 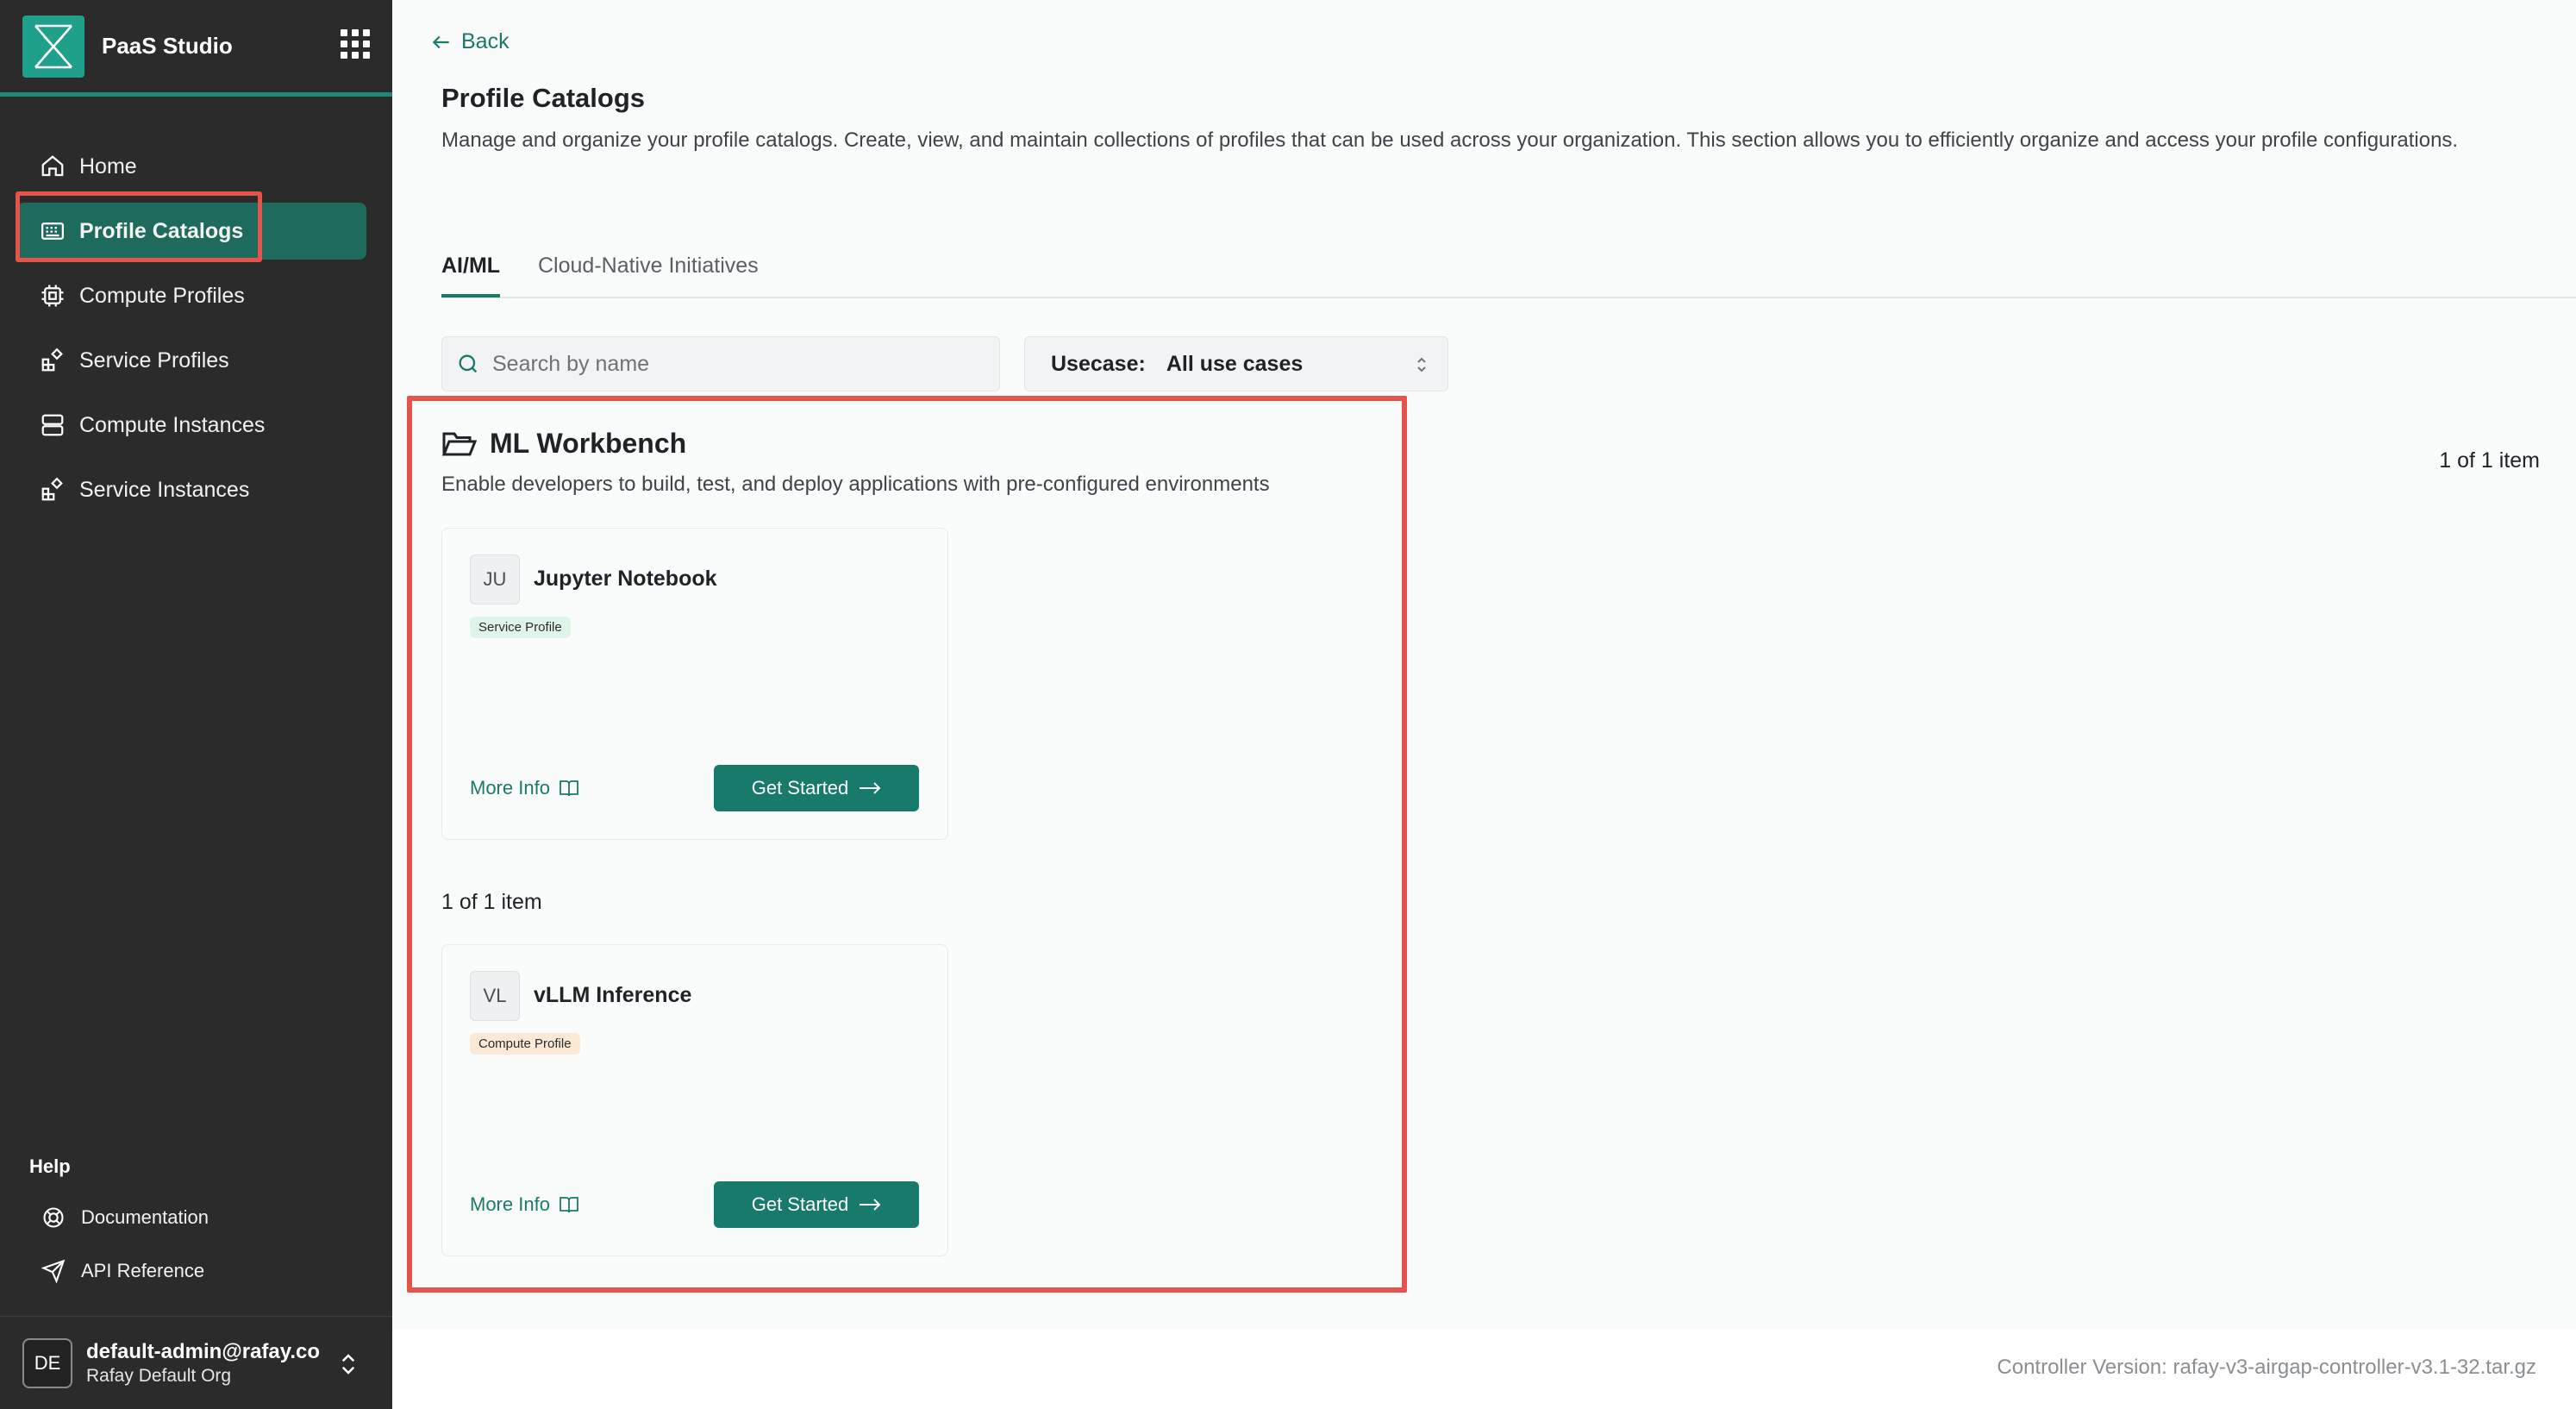 I want to click on app-logo-icon, so click(x=53, y=46).